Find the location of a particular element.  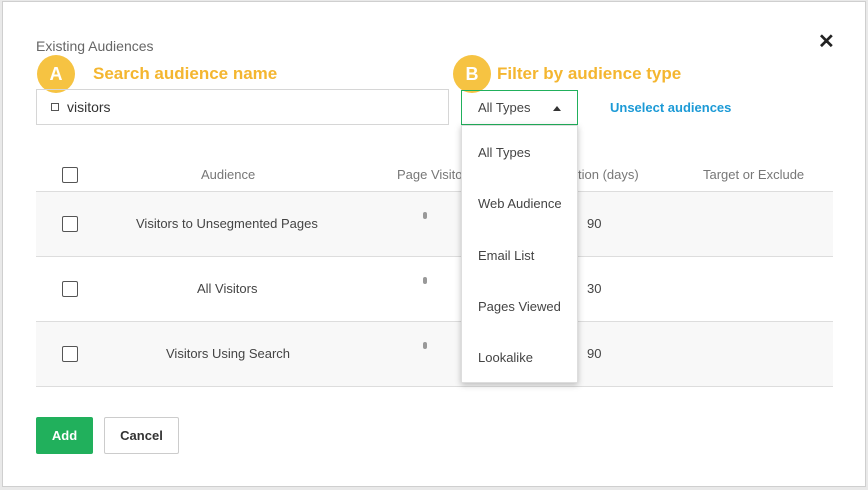

search-input is located at coordinates (247, 107).